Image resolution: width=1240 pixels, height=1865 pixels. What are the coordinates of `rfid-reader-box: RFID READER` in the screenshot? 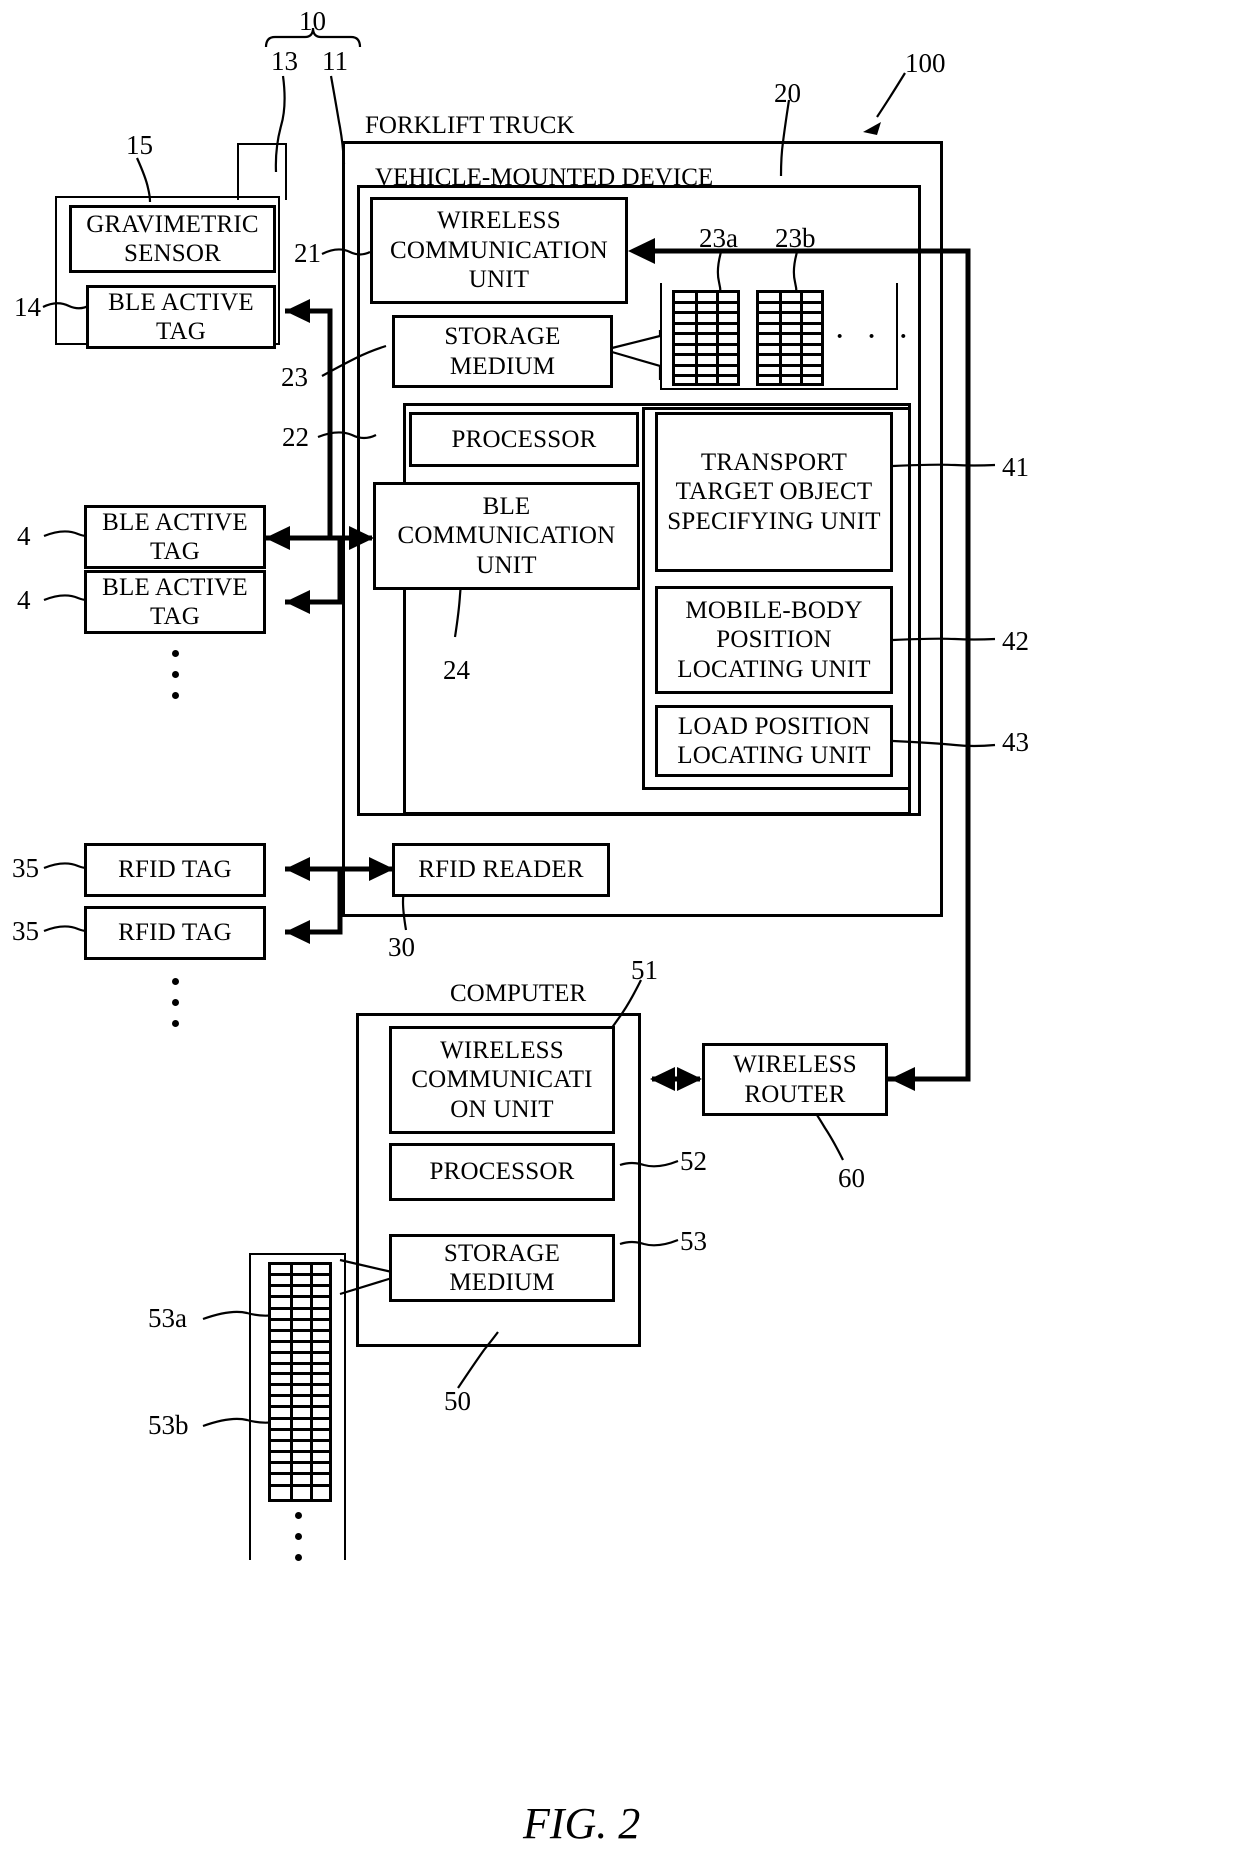 It's located at (501, 870).